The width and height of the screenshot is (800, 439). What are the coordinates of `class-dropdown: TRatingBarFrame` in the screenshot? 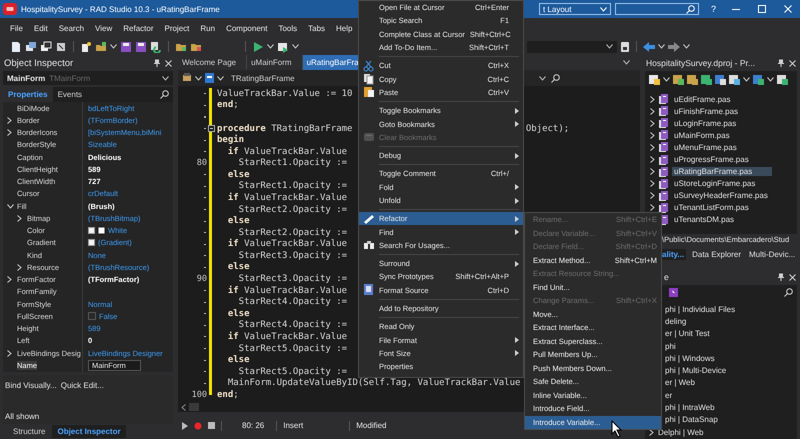 It's located at (263, 78).